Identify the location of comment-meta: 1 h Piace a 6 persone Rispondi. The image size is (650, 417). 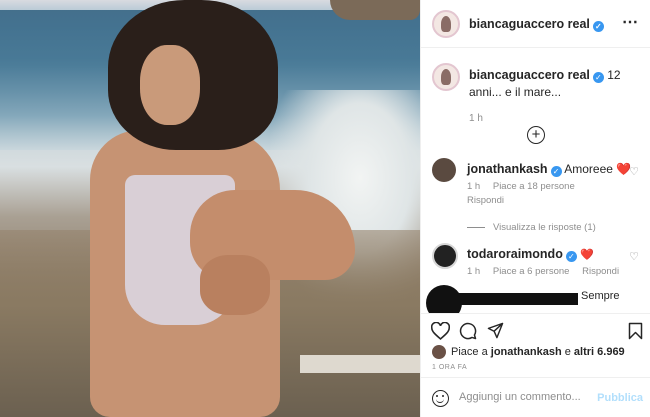
(548, 271).